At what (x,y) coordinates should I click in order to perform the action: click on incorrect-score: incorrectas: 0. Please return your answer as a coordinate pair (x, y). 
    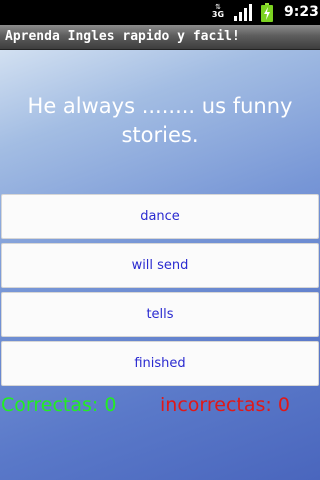
    Looking at the image, I should click on (225, 405).